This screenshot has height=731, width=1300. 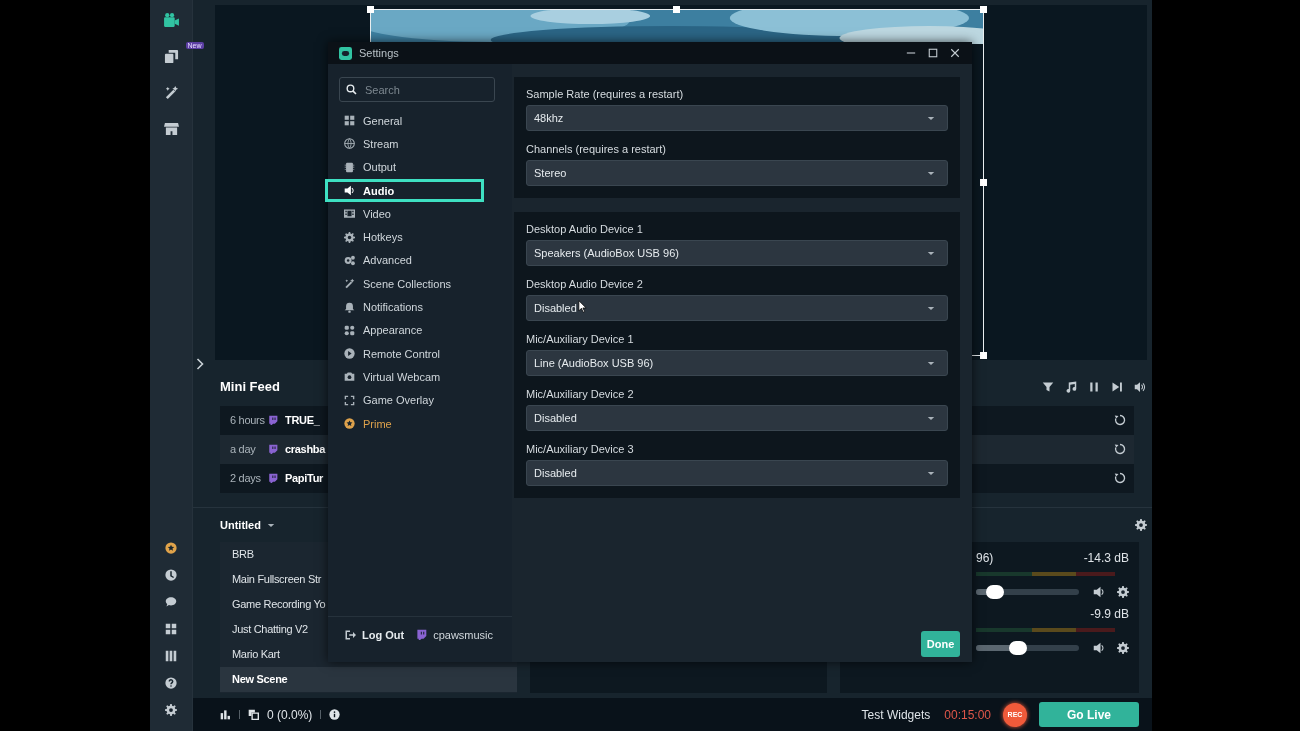 What do you see at coordinates (248, 420) in the screenshot?
I see `event-time: 6 hours` at bounding box center [248, 420].